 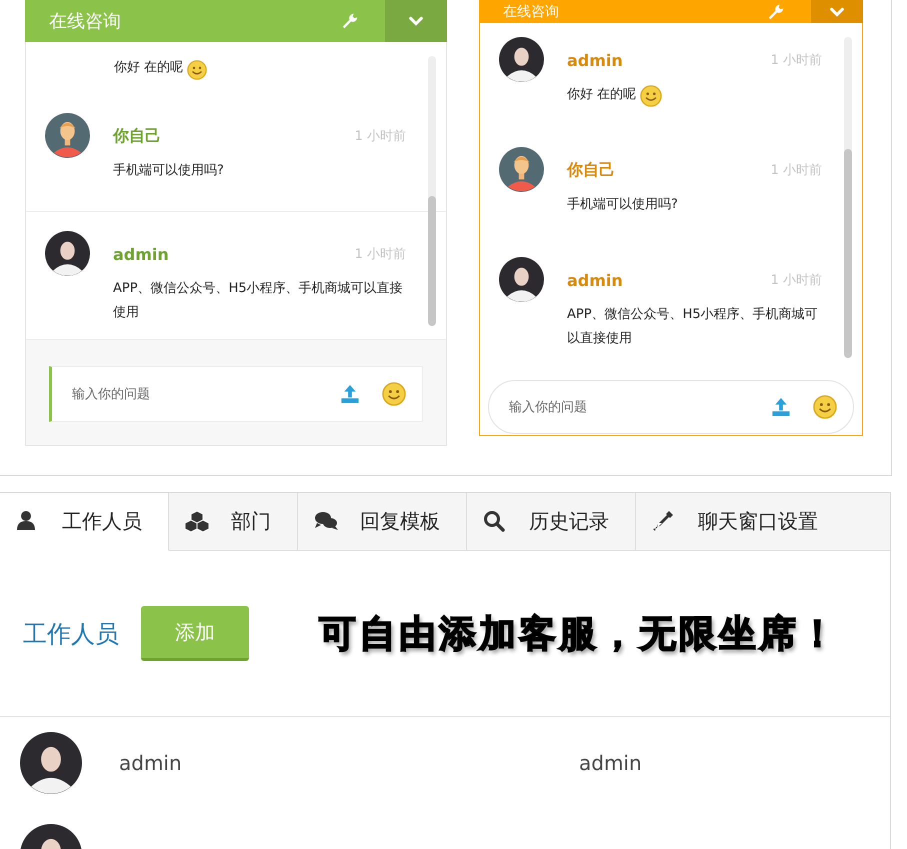 What do you see at coordinates (763, 522) in the screenshot?
I see `tab: 聊天窗口设置` at bounding box center [763, 522].